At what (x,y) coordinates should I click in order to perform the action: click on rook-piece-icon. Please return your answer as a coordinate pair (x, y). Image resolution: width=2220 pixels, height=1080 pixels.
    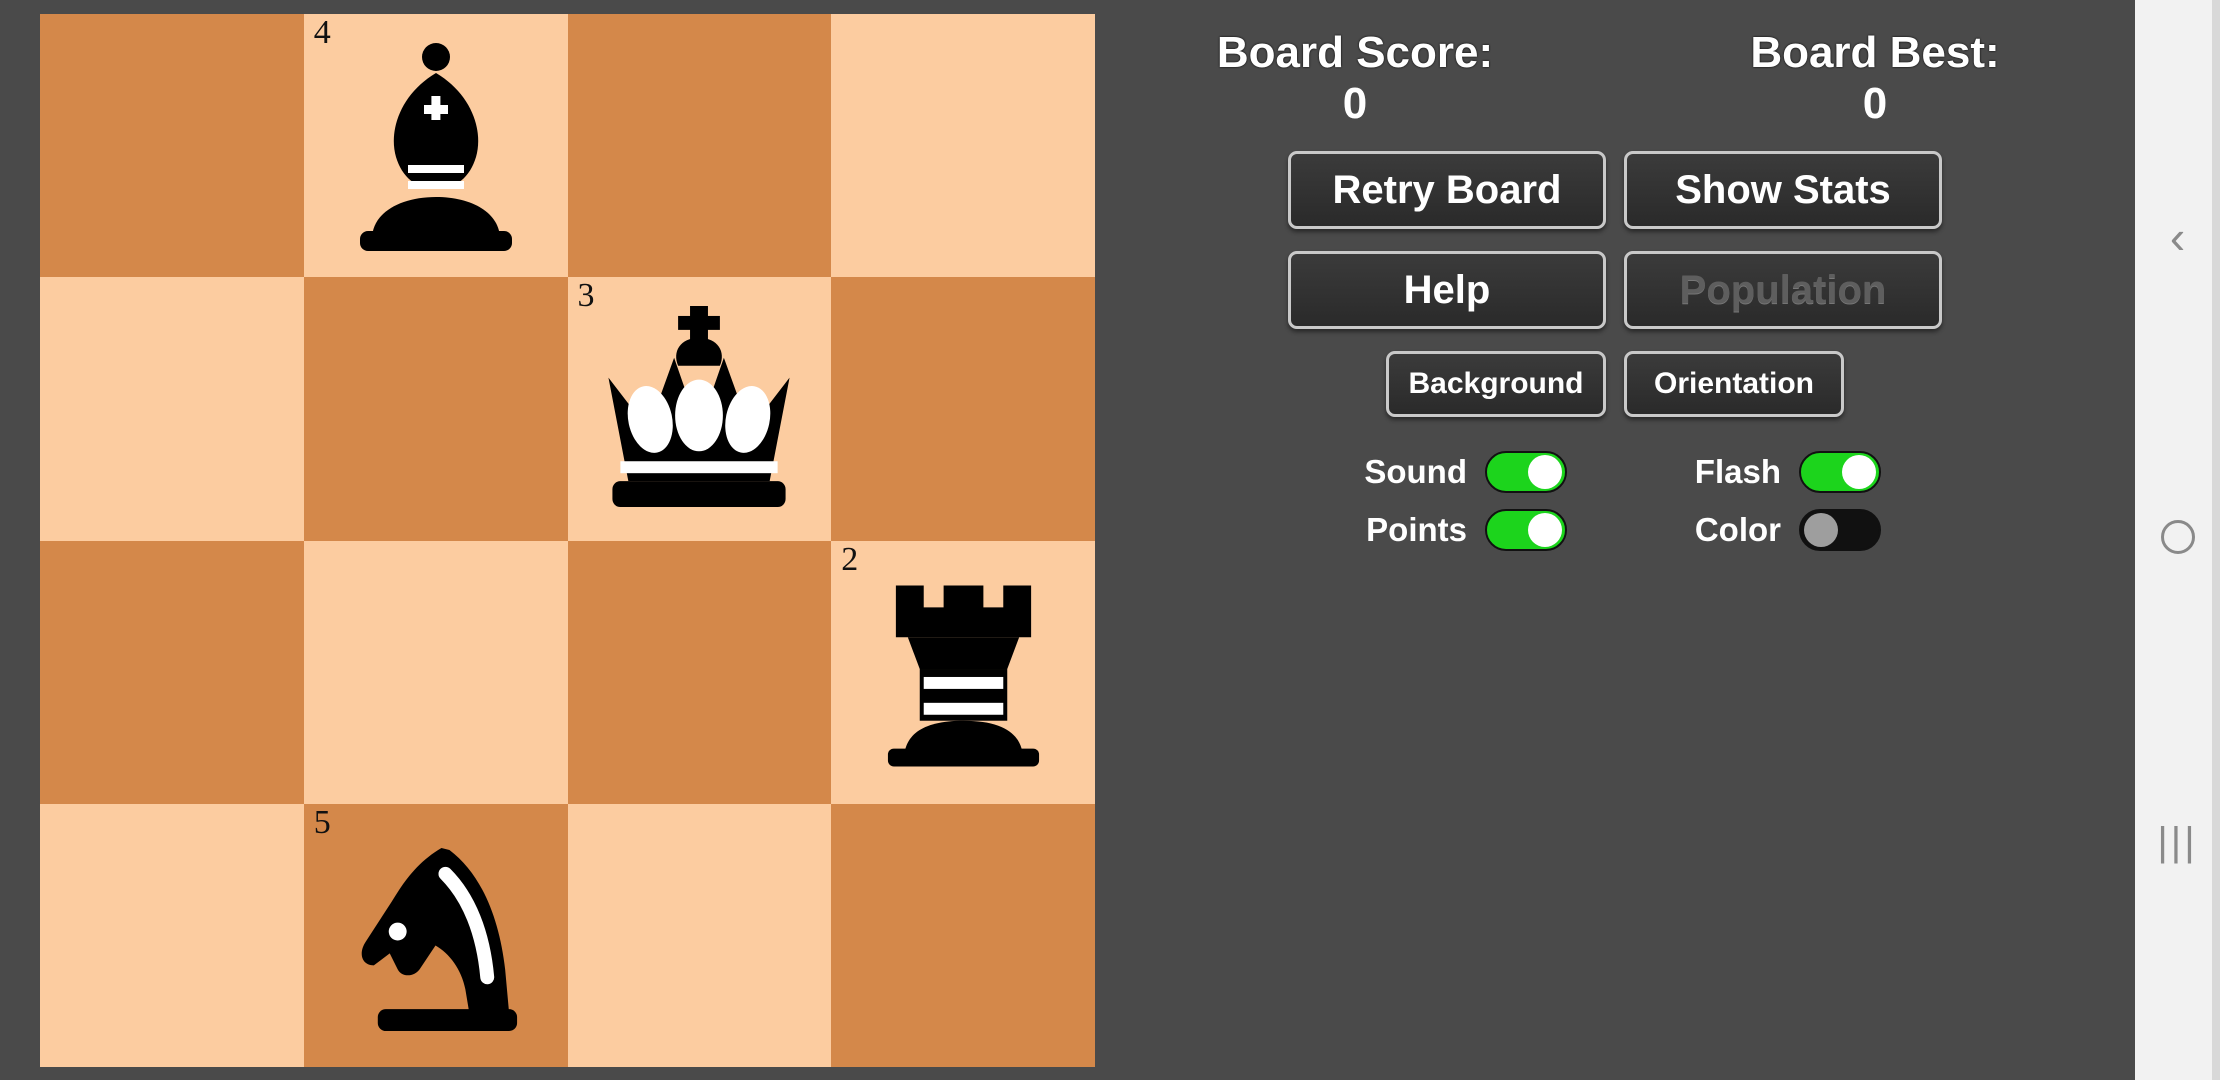
    Looking at the image, I should click on (963, 672).